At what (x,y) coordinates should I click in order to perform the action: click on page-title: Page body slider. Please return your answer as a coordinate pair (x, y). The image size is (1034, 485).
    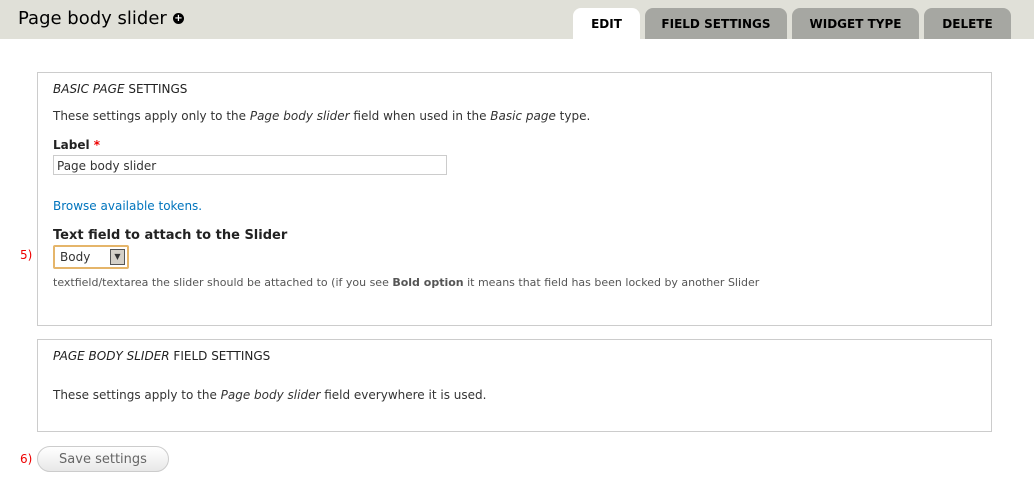
    Looking at the image, I should click on (92, 18).